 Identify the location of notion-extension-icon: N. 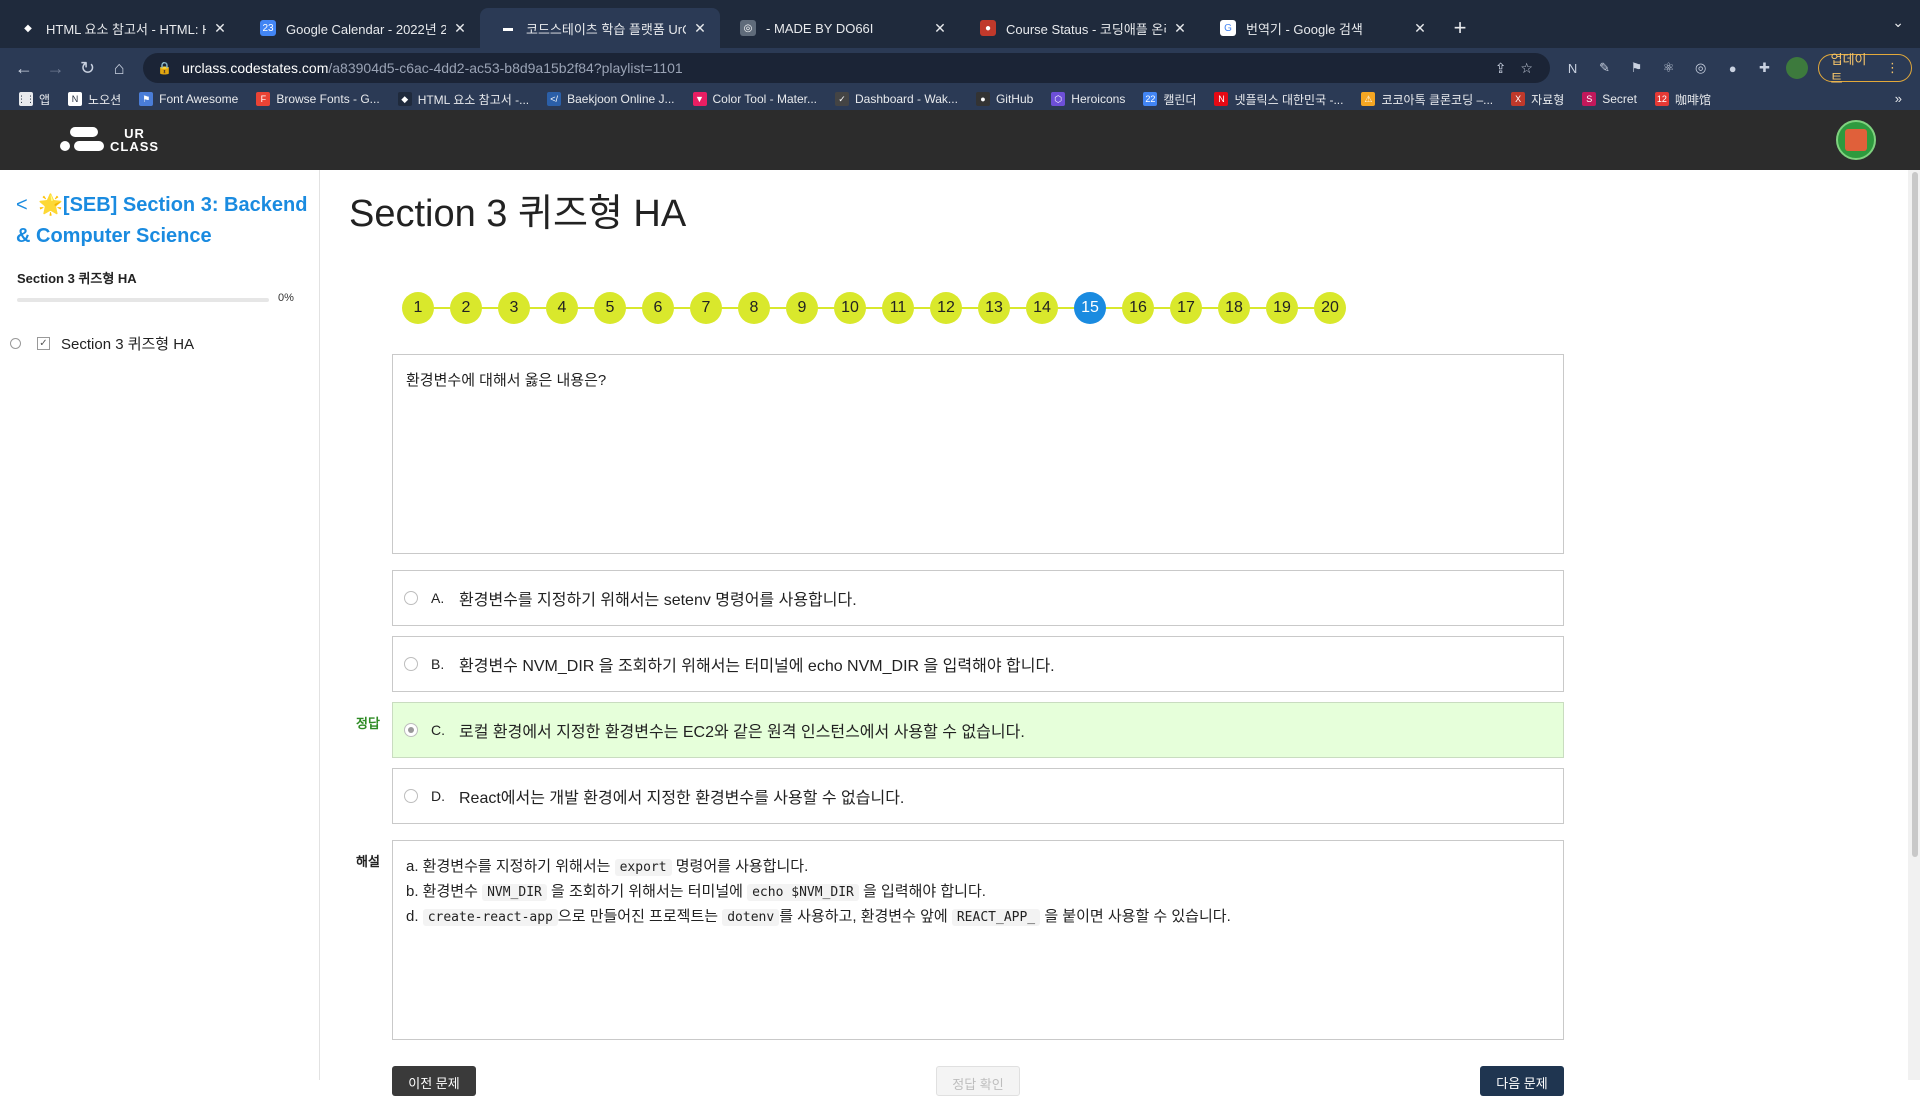
(1573, 68).